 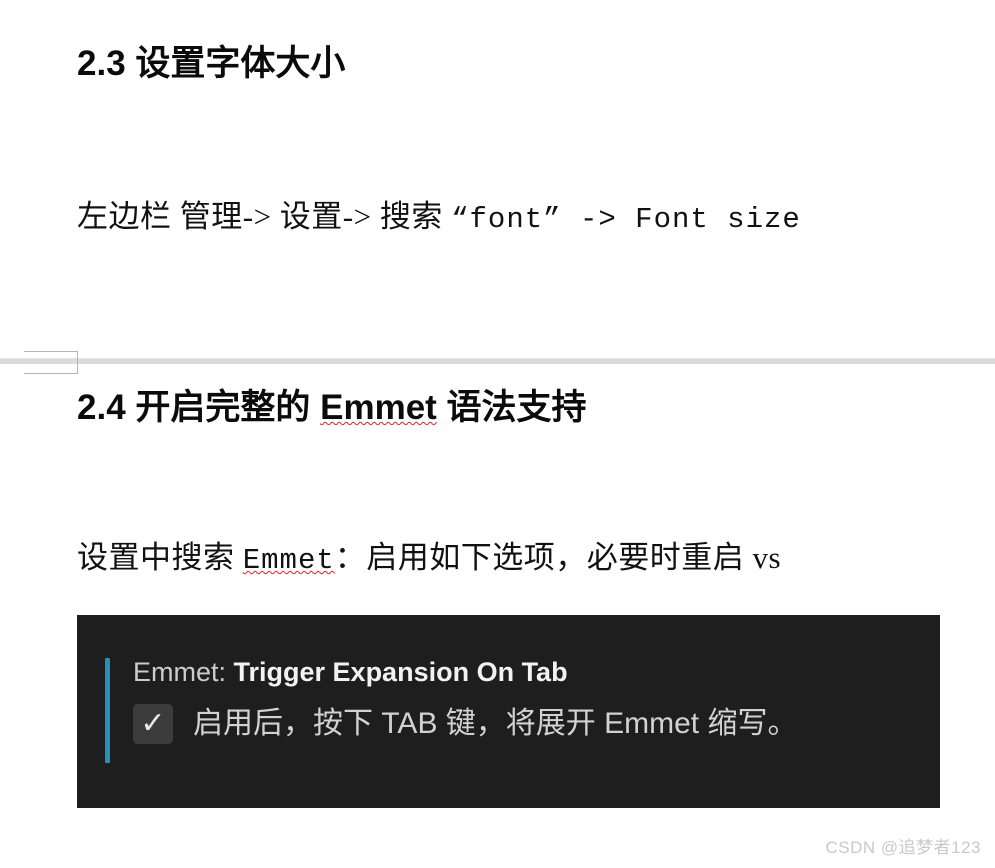 I want to click on heading-suffix-text: 语法支持, so click(x=511, y=407).